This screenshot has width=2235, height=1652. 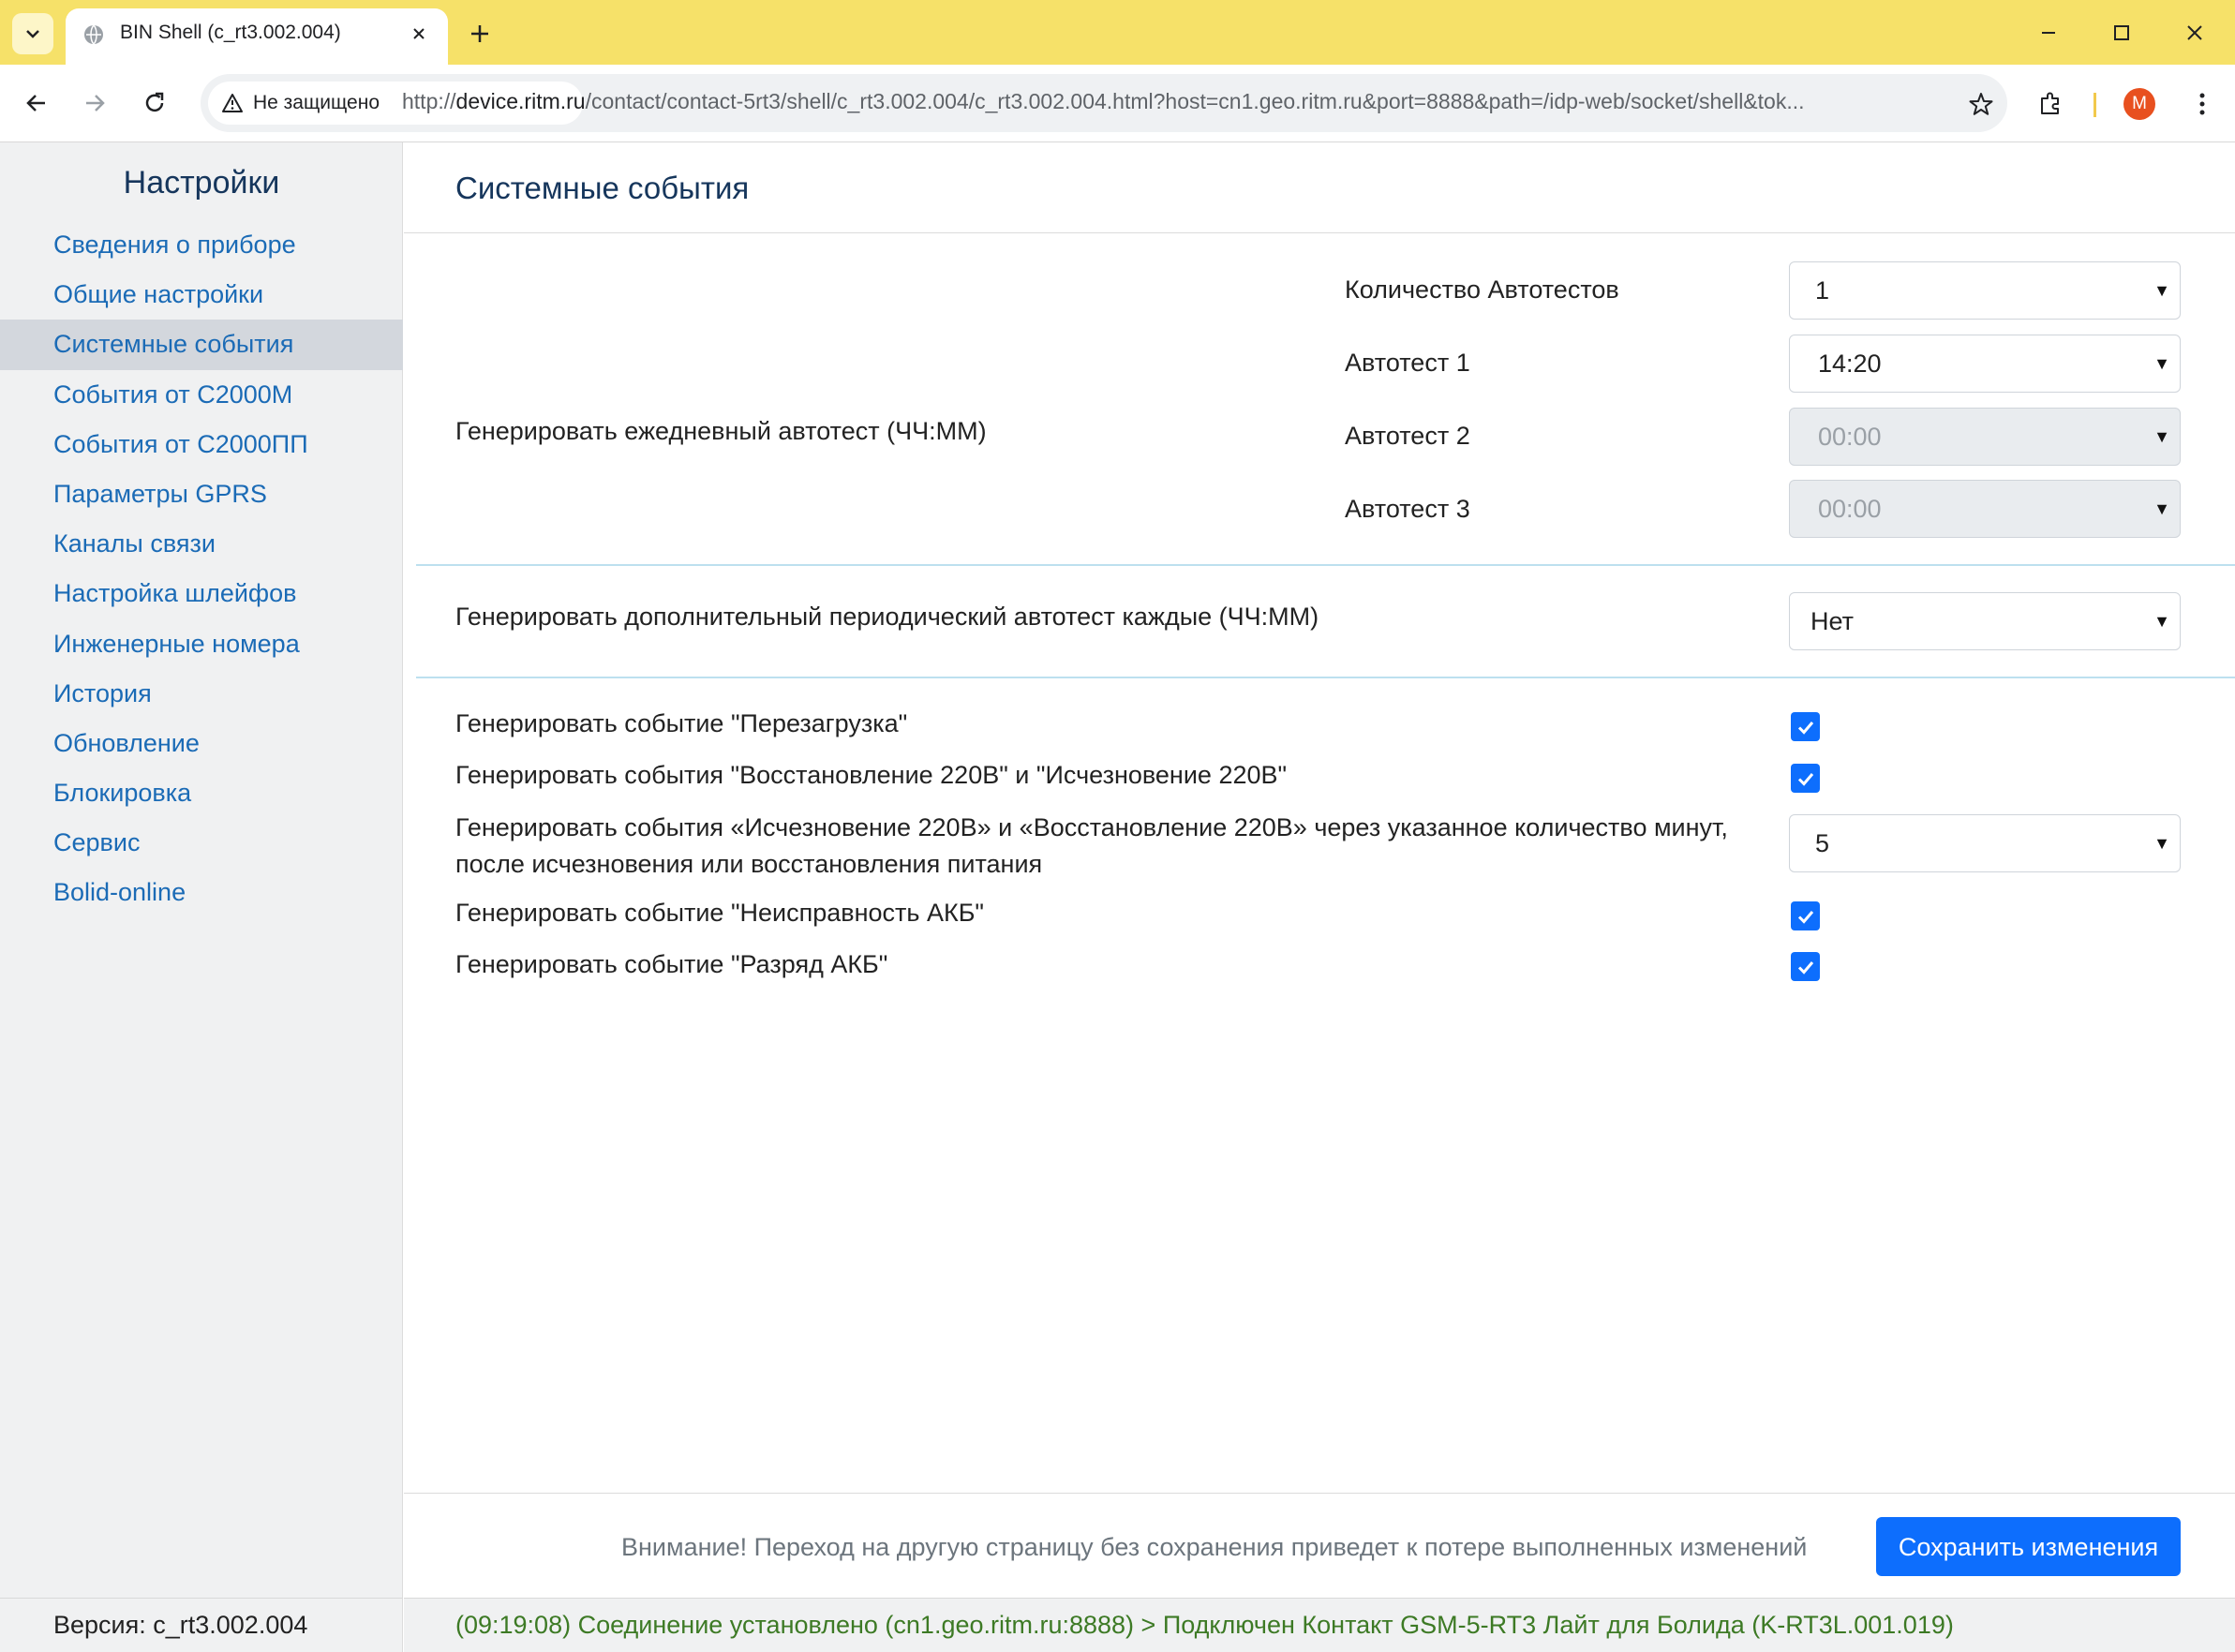 What do you see at coordinates (1985, 843) in the screenshot?
I see `power-delay-select: 5 ▼` at bounding box center [1985, 843].